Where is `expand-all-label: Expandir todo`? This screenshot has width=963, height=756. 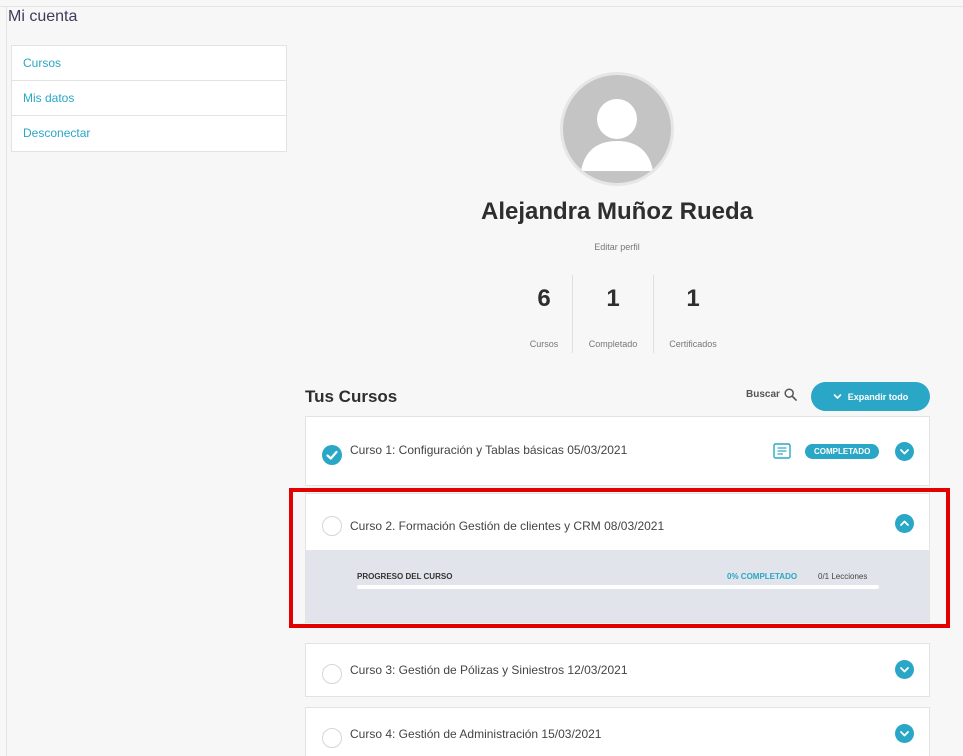 expand-all-label: Expandir todo is located at coordinates (878, 396).